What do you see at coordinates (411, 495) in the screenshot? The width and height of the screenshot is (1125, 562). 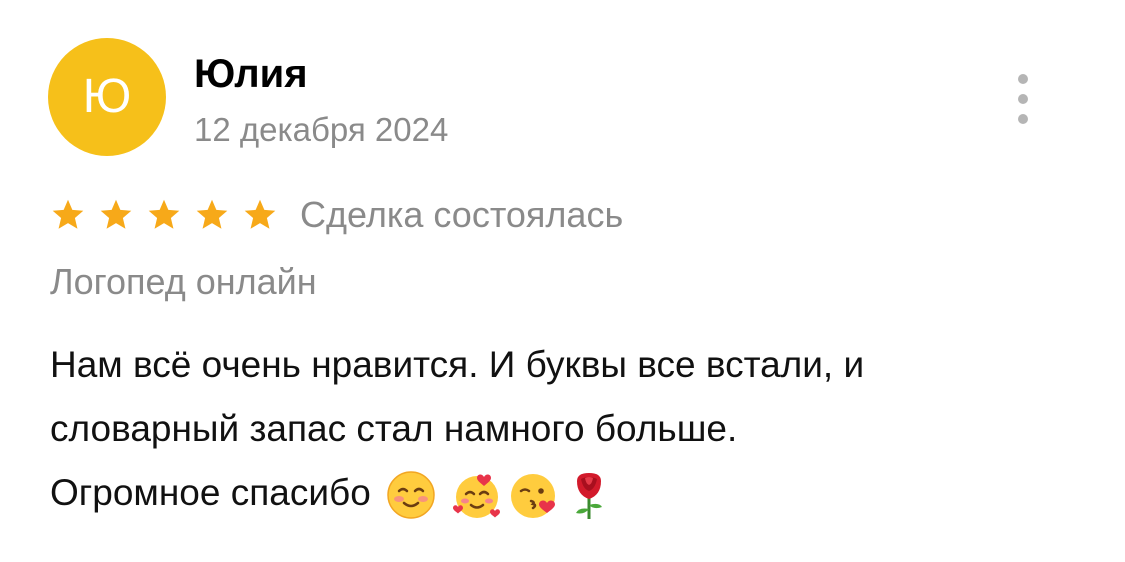 I see `smiling-face-icon` at bounding box center [411, 495].